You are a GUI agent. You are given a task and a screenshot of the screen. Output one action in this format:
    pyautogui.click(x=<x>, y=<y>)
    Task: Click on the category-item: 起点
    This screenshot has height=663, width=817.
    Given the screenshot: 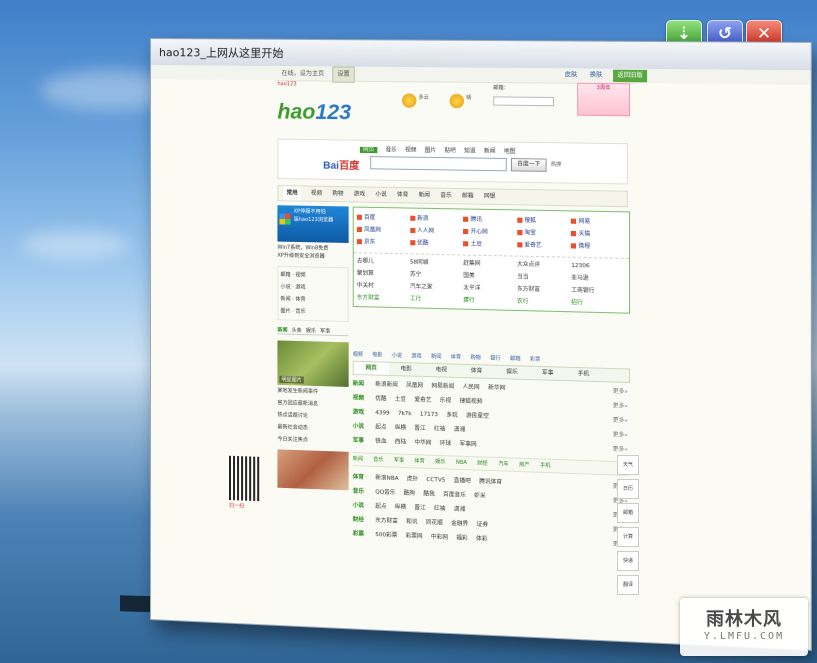 What is the action you would take?
    pyautogui.click(x=380, y=507)
    